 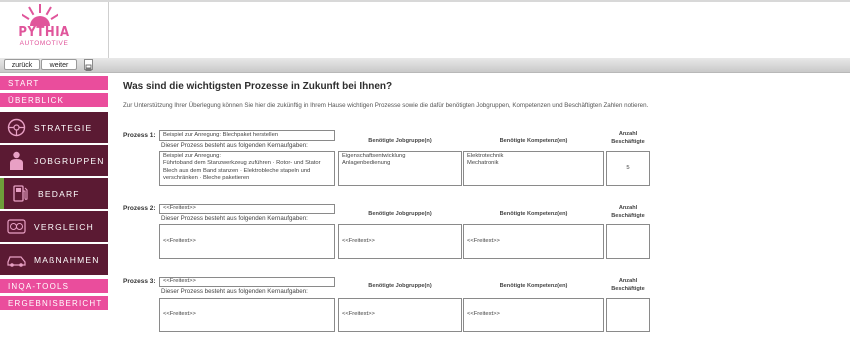 I want to click on sidebar-item-report: ERGEBNISBERICHT, so click(x=54, y=303).